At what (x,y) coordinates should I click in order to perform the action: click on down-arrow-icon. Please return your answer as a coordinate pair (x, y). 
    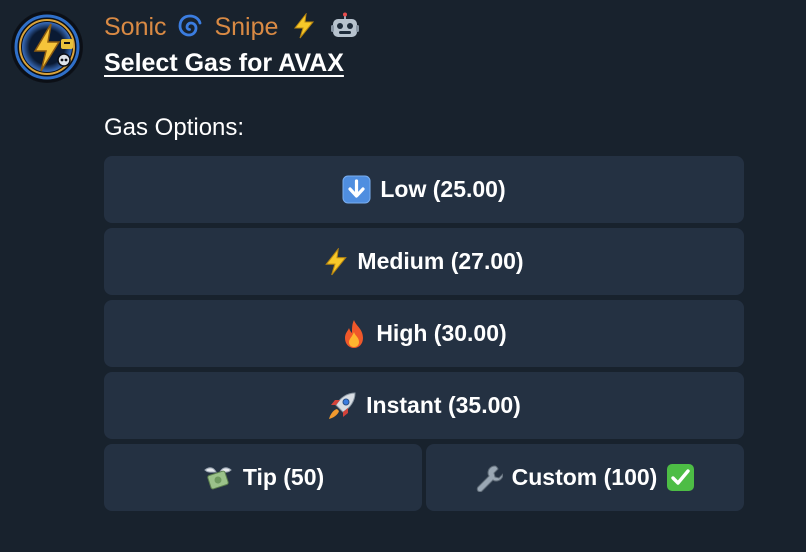
    Looking at the image, I should click on (356, 189).